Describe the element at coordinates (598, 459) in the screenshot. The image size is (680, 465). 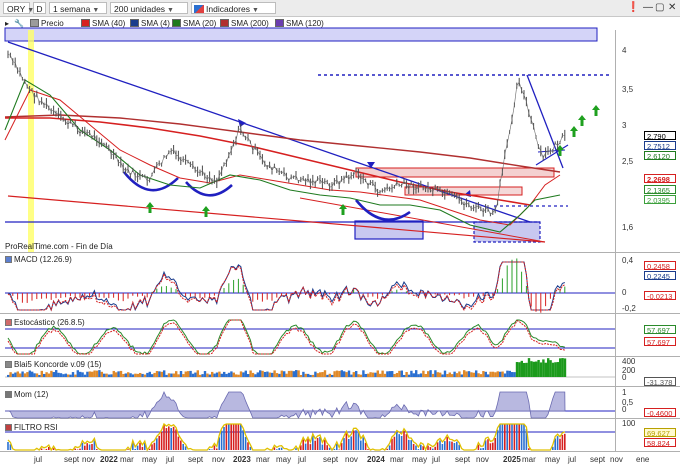
I see `x-axis-label: sept` at that location.